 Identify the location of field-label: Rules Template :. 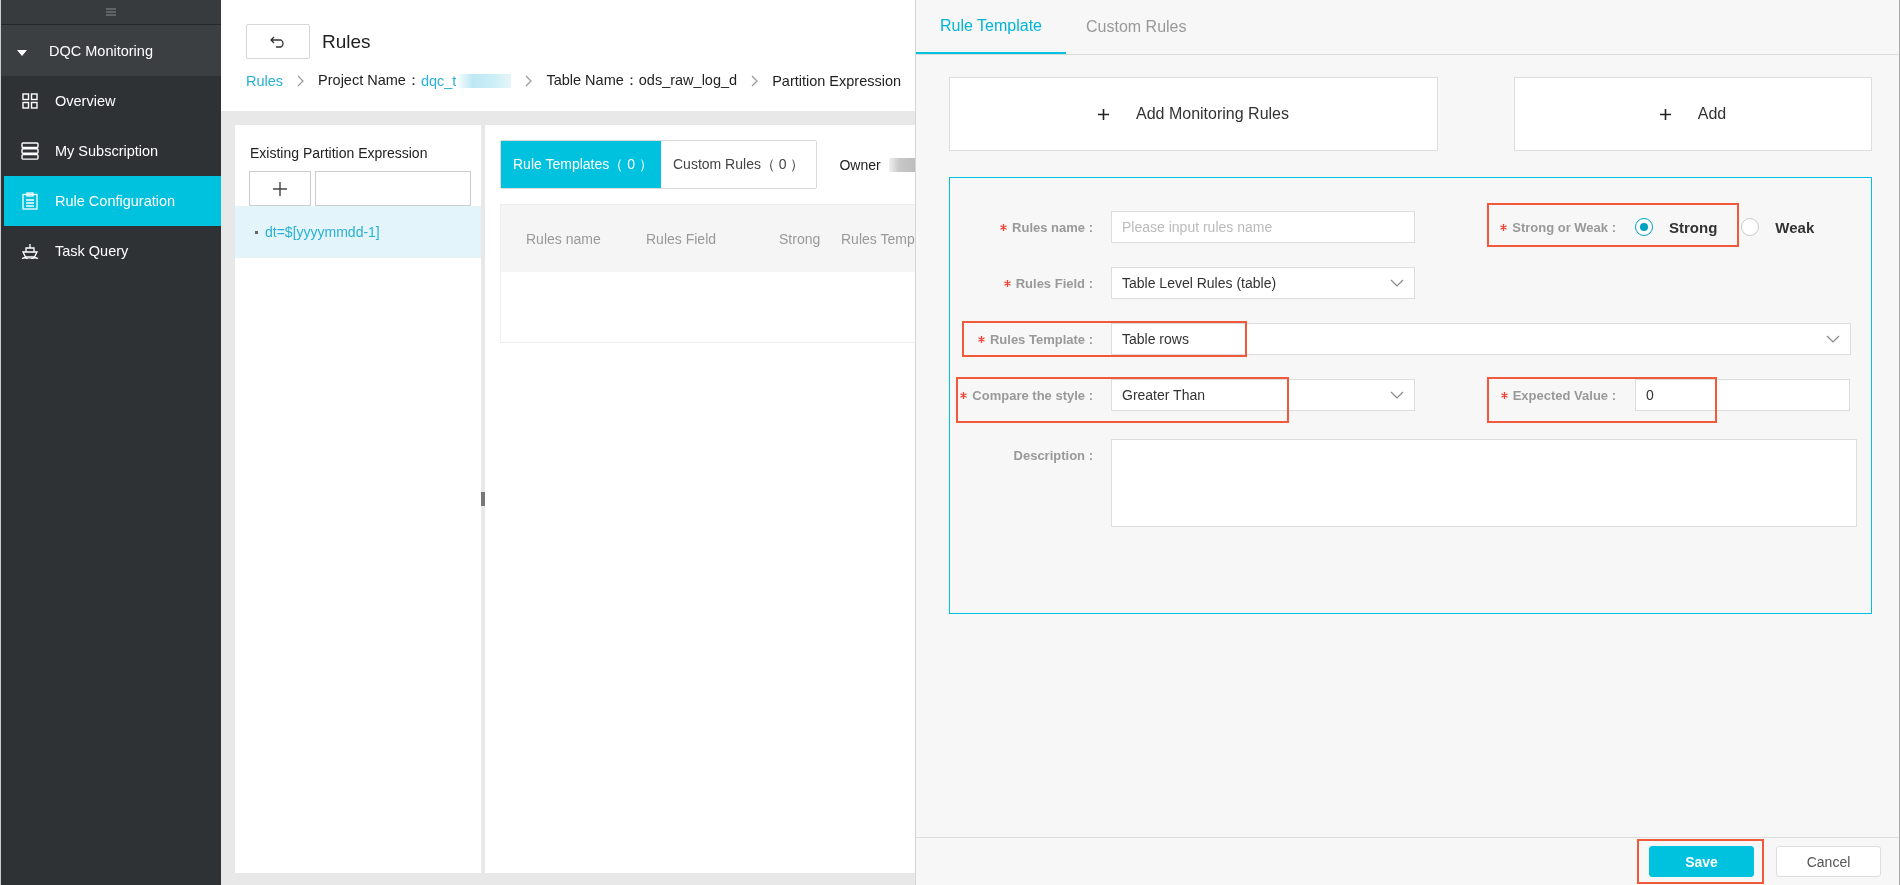
(1030, 335).